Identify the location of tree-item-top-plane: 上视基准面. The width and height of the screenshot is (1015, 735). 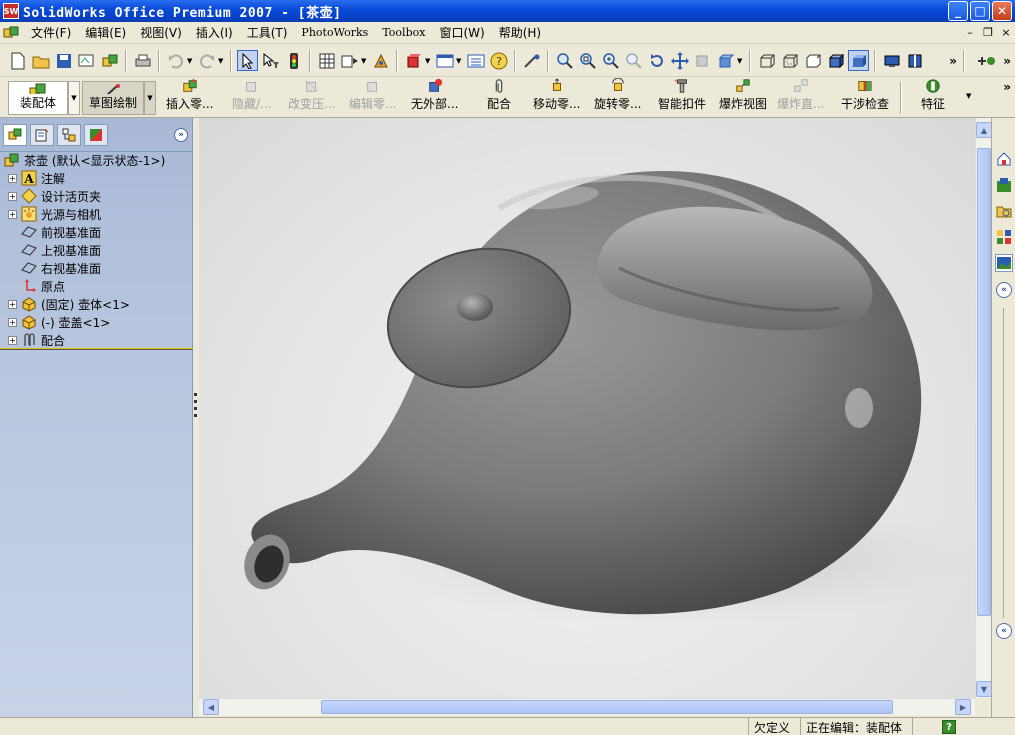
(61, 250).